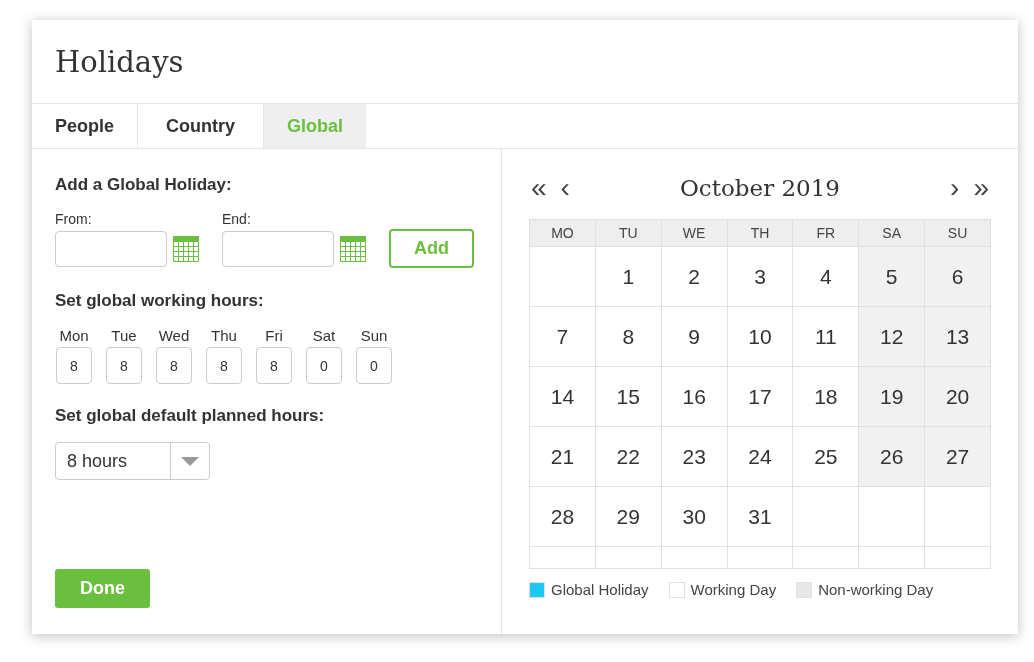  What do you see at coordinates (892, 276) in the screenshot?
I see `day-cell: 5` at bounding box center [892, 276].